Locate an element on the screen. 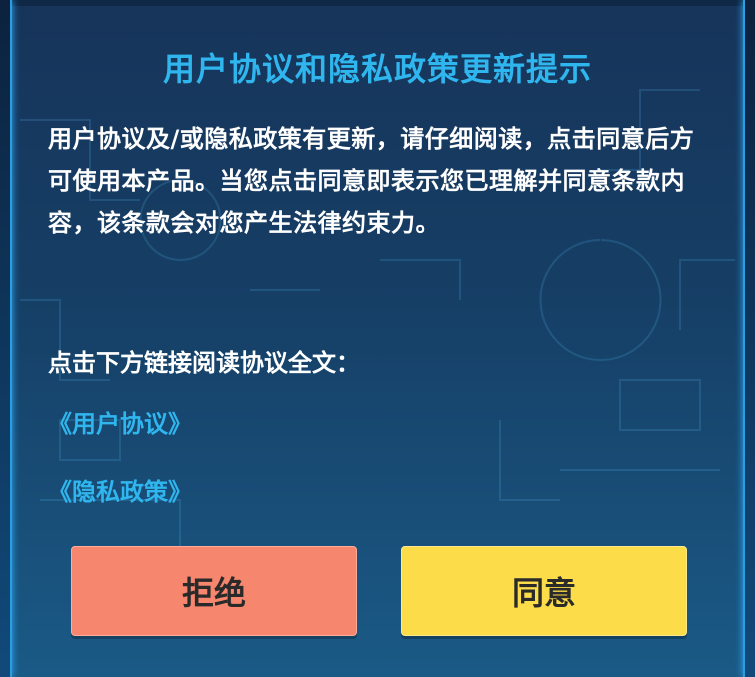 The image size is (755, 677). reject-button: 拒绝 is located at coordinates (214, 591).